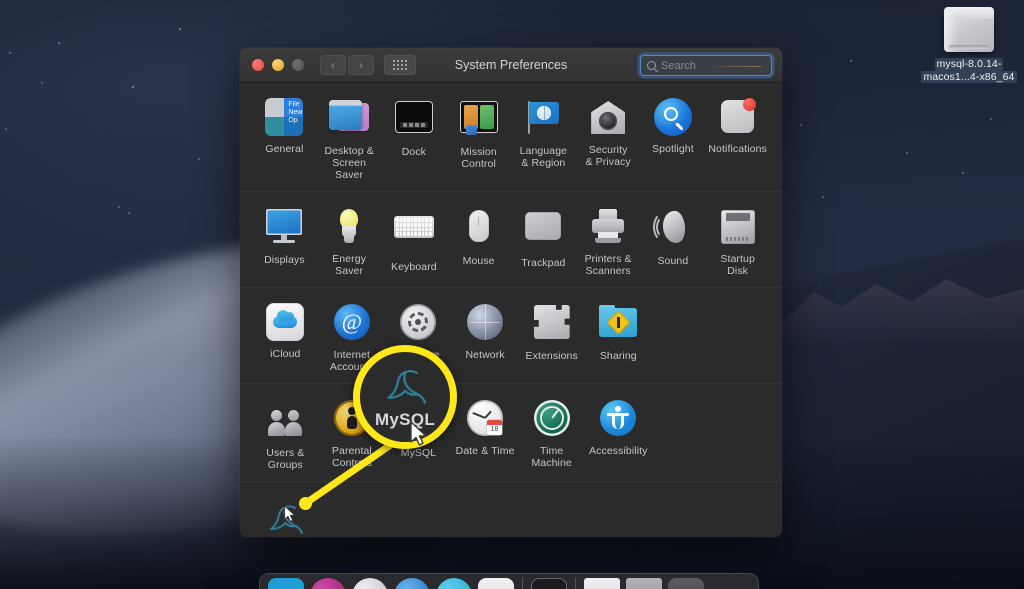 The height and width of the screenshot is (589, 1024). I want to click on dock-item-terminal, so click(549, 583).